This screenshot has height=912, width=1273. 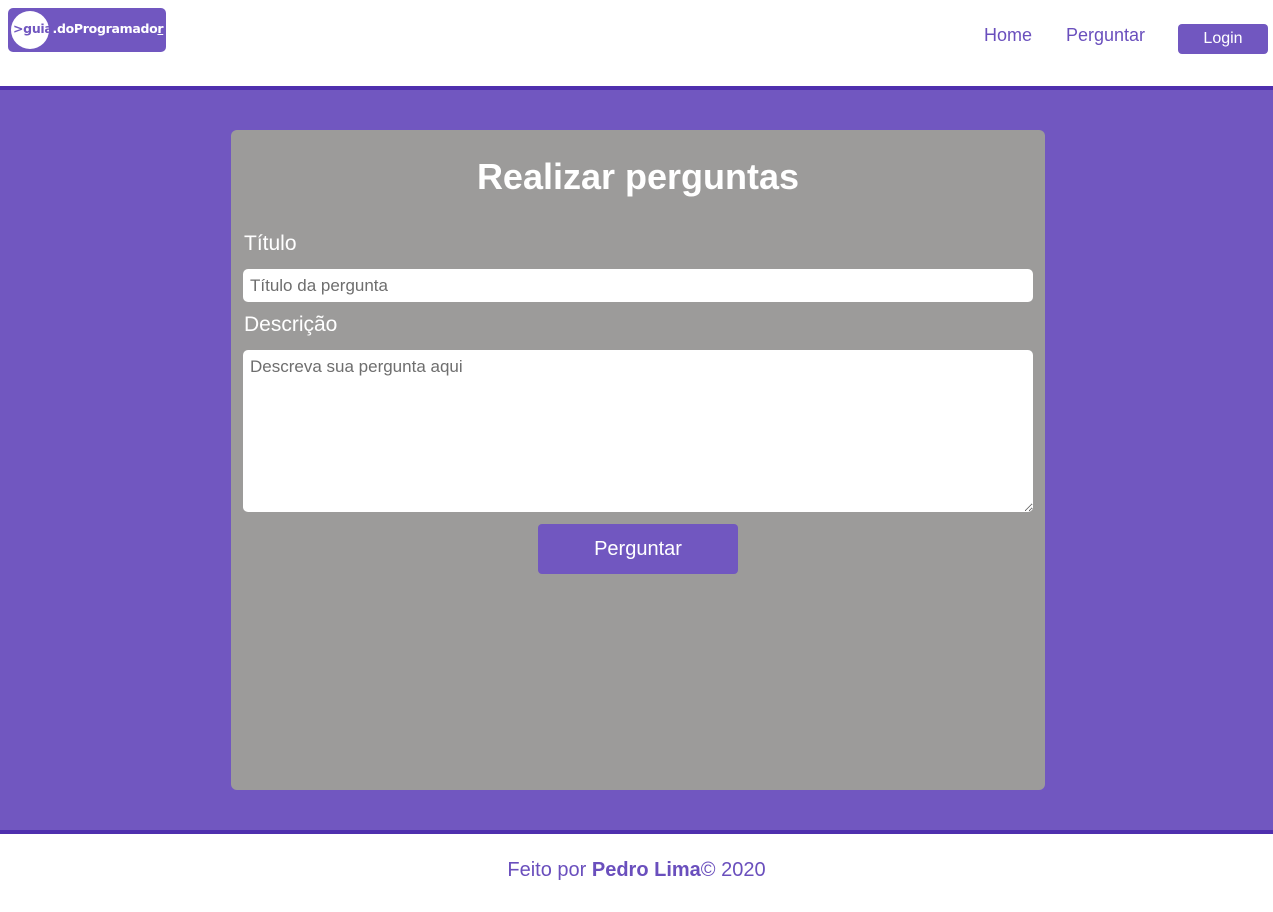 What do you see at coordinates (549, 870) in the screenshot?
I see `footer-prefix: Feito por` at bounding box center [549, 870].